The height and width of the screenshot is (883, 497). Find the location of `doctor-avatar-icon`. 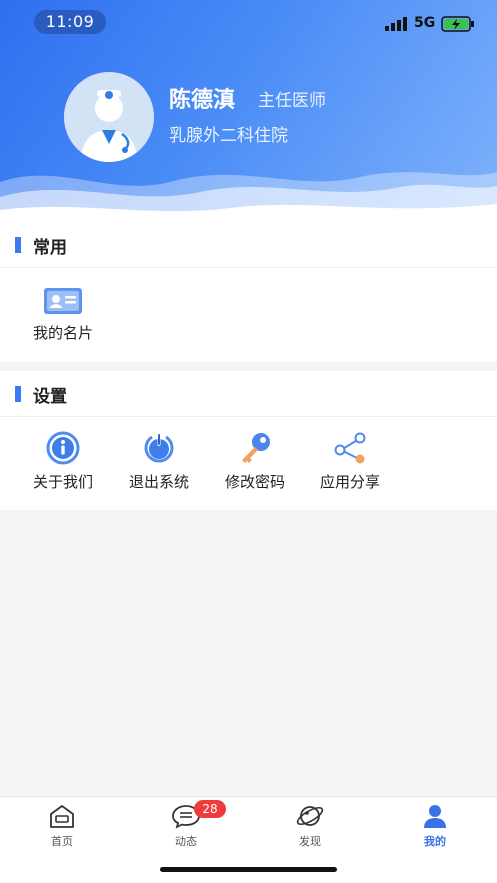

doctor-avatar-icon is located at coordinates (109, 117).